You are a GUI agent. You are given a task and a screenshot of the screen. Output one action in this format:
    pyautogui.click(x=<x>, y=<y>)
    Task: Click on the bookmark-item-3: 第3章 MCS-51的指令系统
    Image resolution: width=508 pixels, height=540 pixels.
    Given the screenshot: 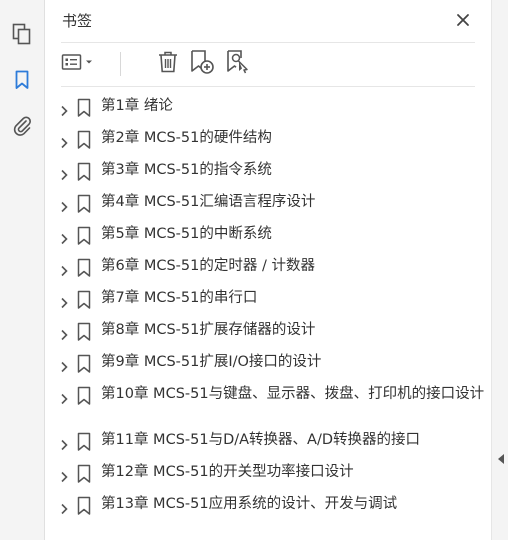 What is the action you would take?
    pyautogui.click(x=268, y=172)
    